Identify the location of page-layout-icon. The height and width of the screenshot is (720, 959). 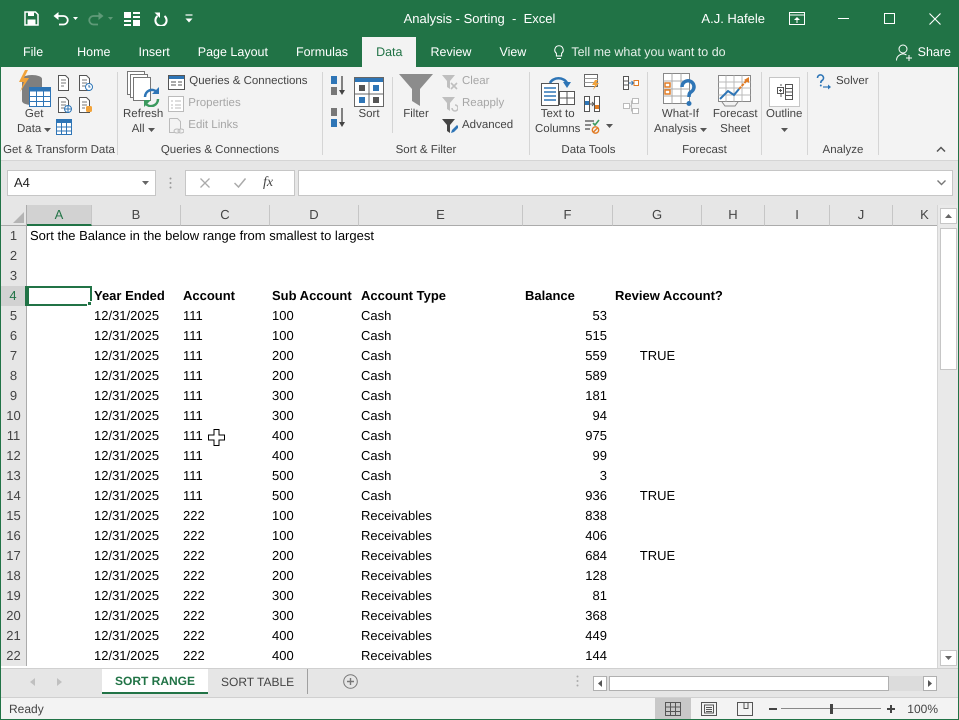
(709, 709).